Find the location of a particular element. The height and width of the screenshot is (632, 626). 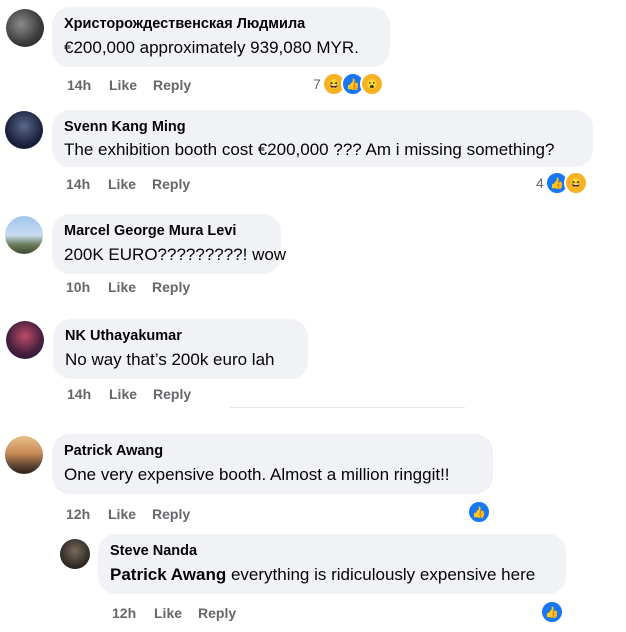

comment-author: Marcel George Mura Levi is located at coordinates (166, 231).